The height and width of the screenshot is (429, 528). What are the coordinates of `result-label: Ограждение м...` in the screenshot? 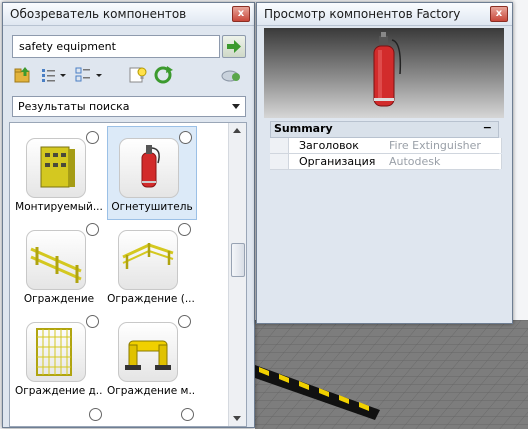 It's located at (151, 391).